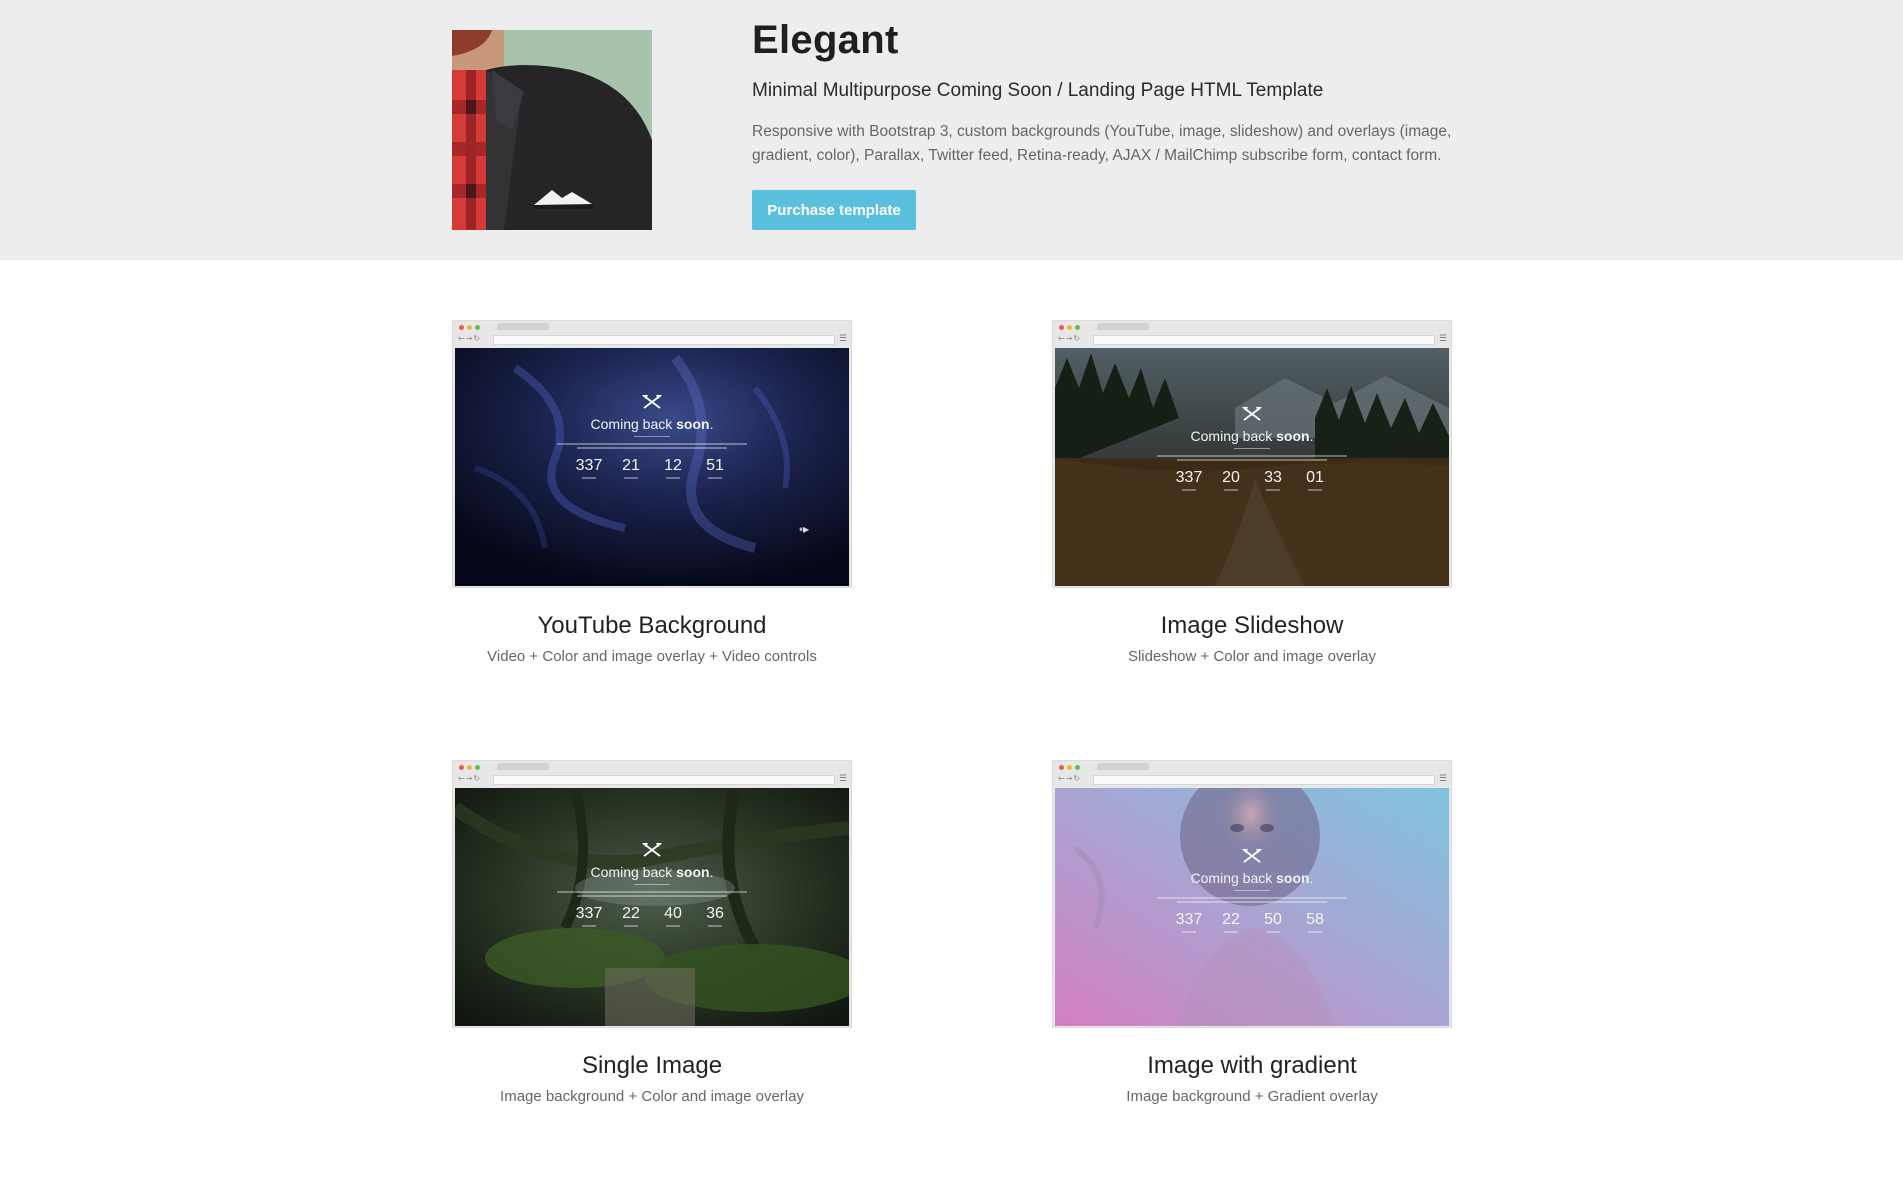  I want to click on countdown-minutes: 12, so click(673, 465).